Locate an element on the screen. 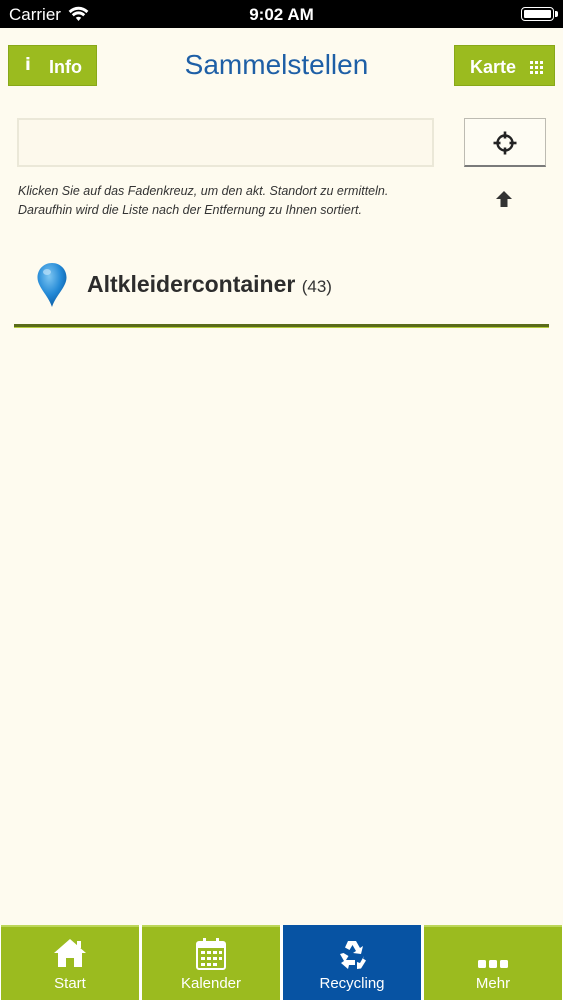 The image size is (563, 1000). list-item: Altkleidercontainer (43) is located at coordinates (281, 289).